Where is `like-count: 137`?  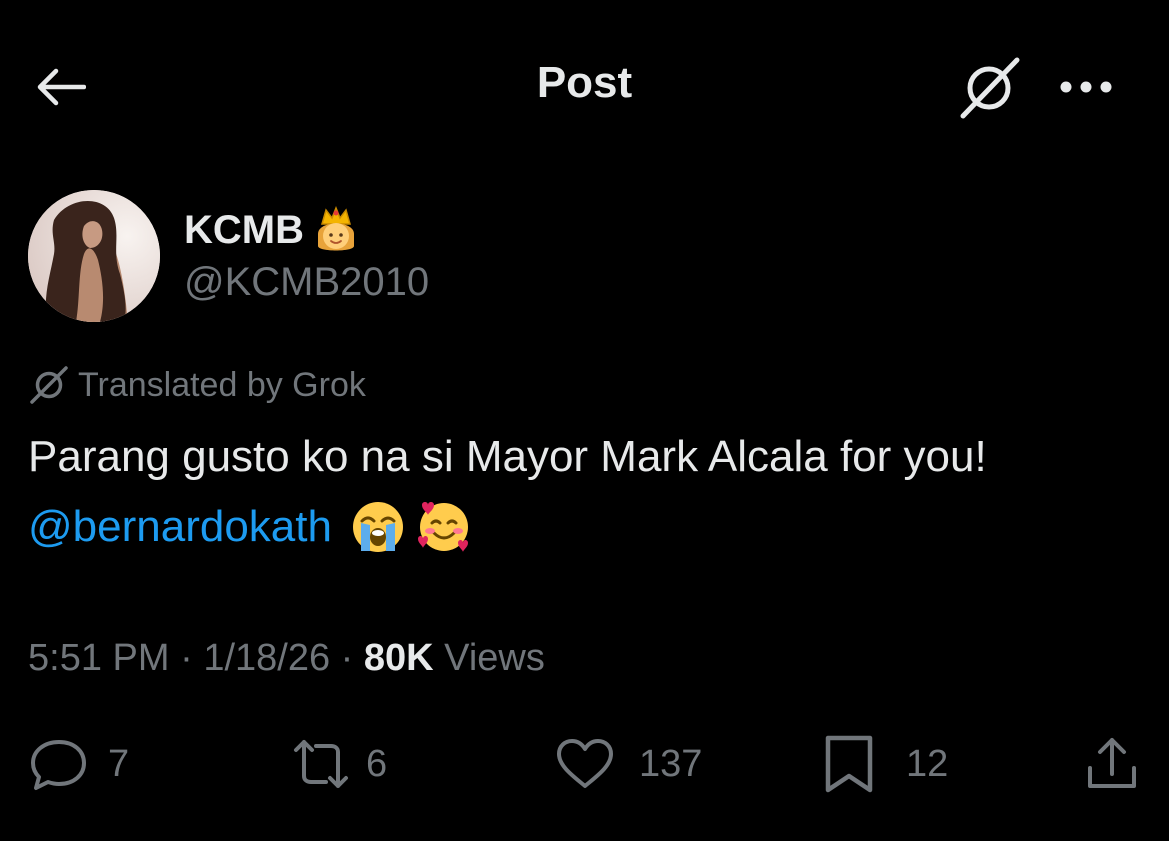 like-count: 137 is located at coordinates (671, 763).